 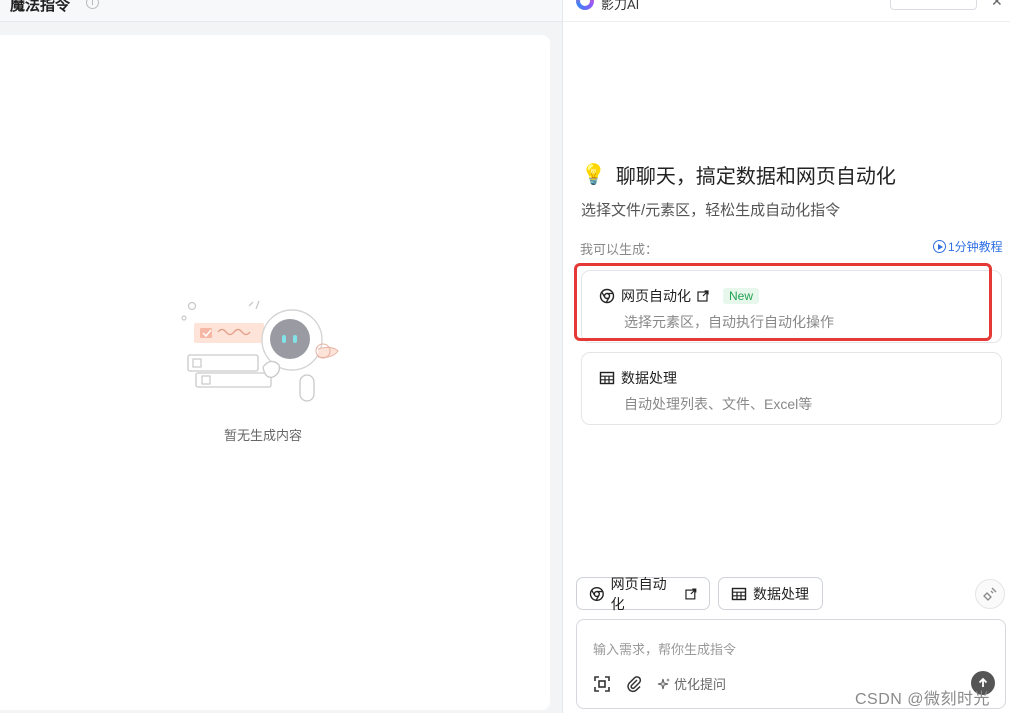 I want to click on sparkle-icon, so click(x=663, y=683).